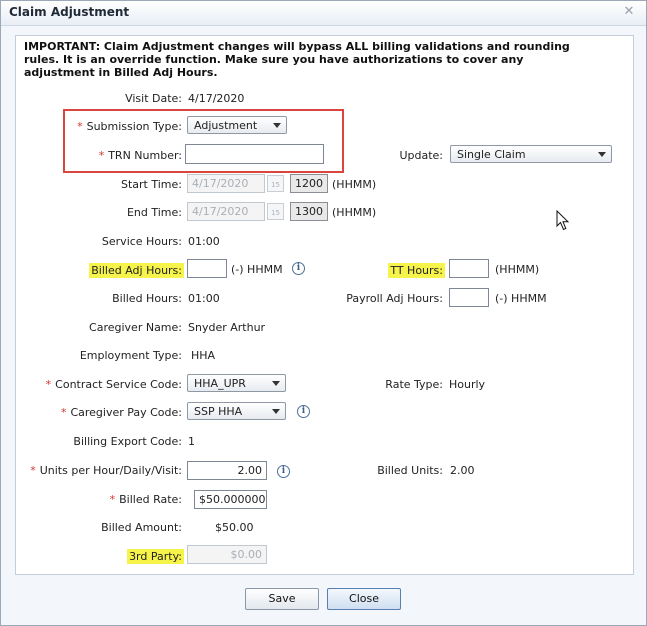 This screenshot has width=647, height=626. I want to click on visit-date-label: Visit Date:, so click(153, 98).